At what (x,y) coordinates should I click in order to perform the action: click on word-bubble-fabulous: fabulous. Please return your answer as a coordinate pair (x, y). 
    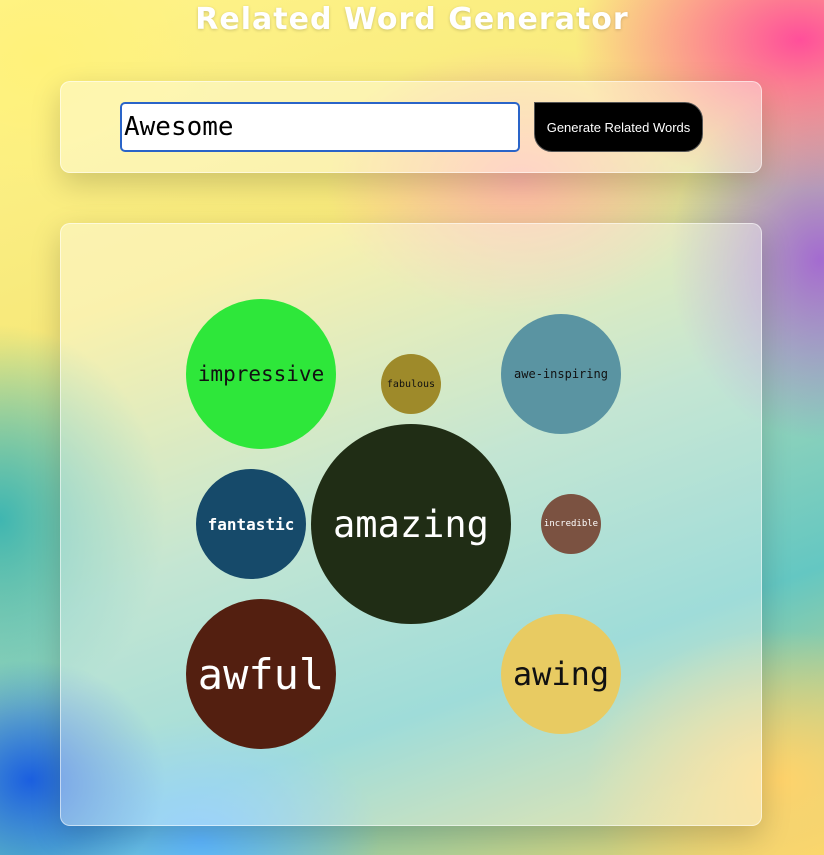
    Looking at the image, I should click on (411, 384).